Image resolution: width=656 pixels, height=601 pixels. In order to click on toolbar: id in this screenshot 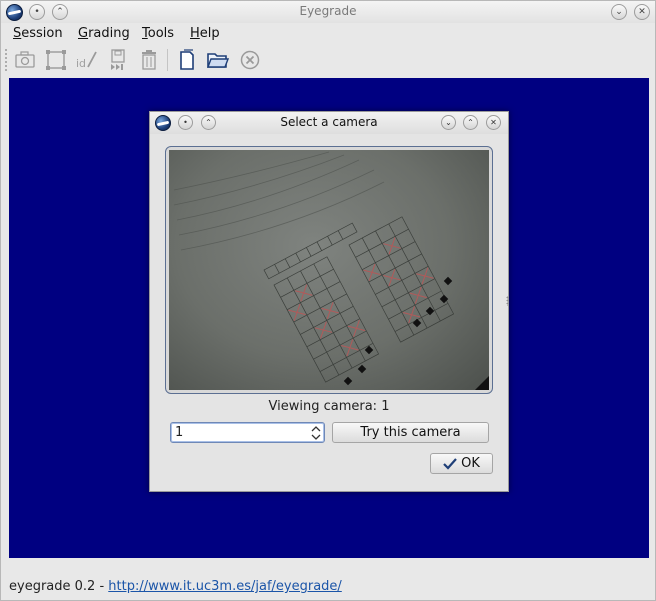, I will do `click(328, 60)`.